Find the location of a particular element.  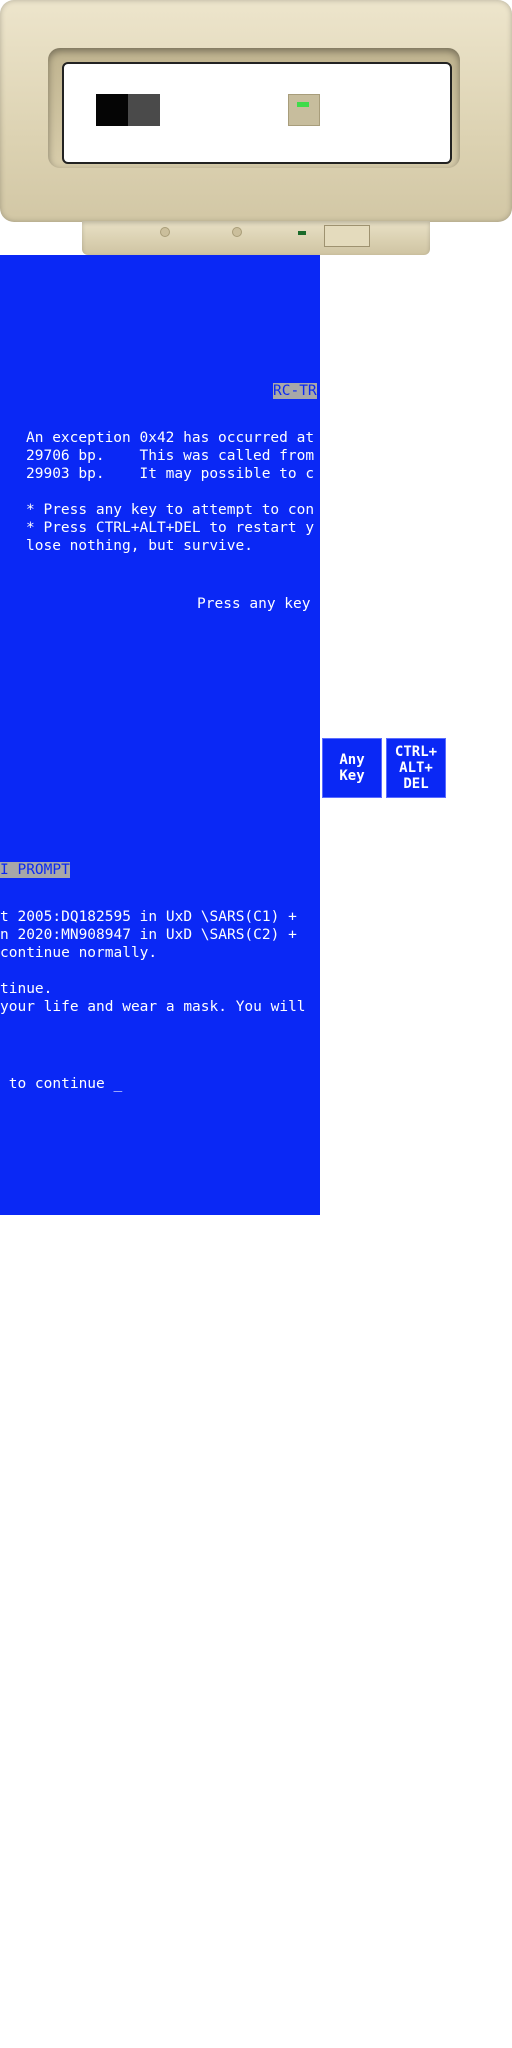

power-indicator is located at coordinates (304, 110).